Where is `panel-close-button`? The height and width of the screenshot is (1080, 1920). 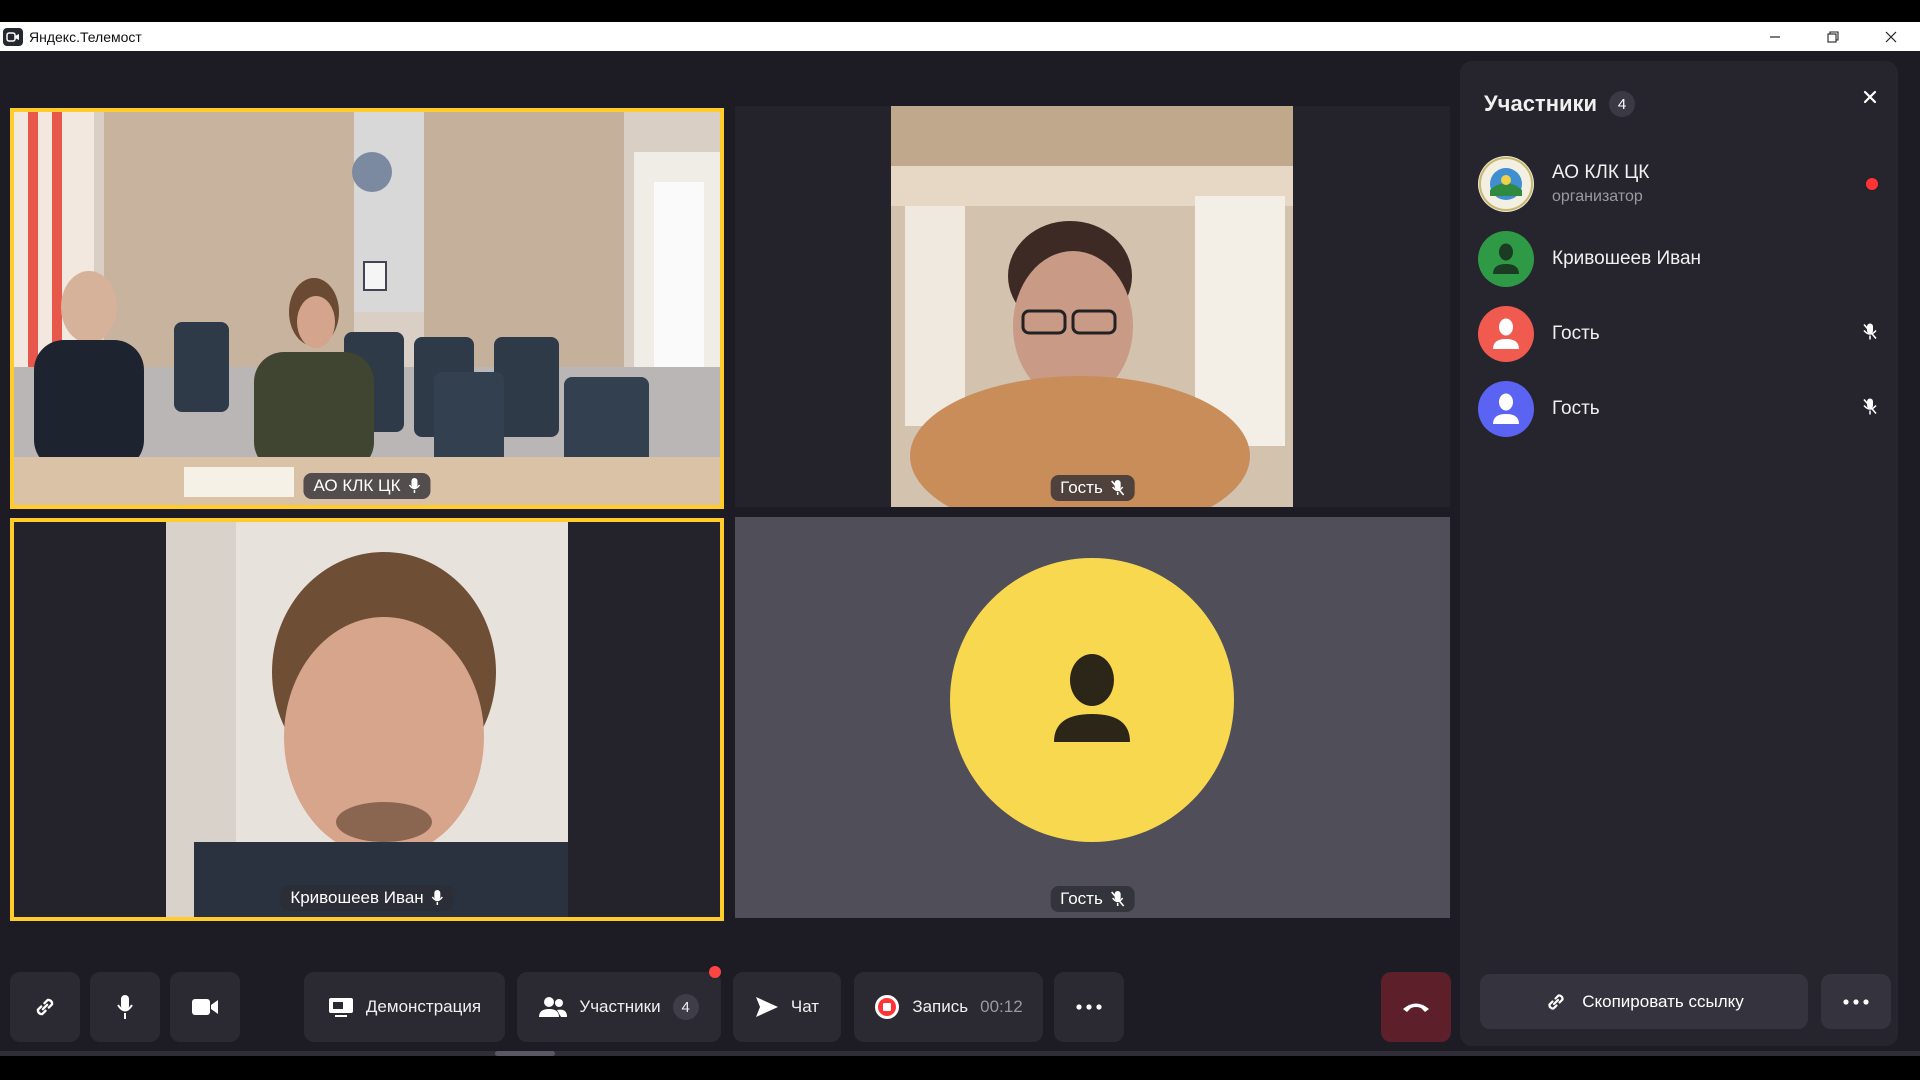 panel-close-button is located at coordinates (1870, 97).